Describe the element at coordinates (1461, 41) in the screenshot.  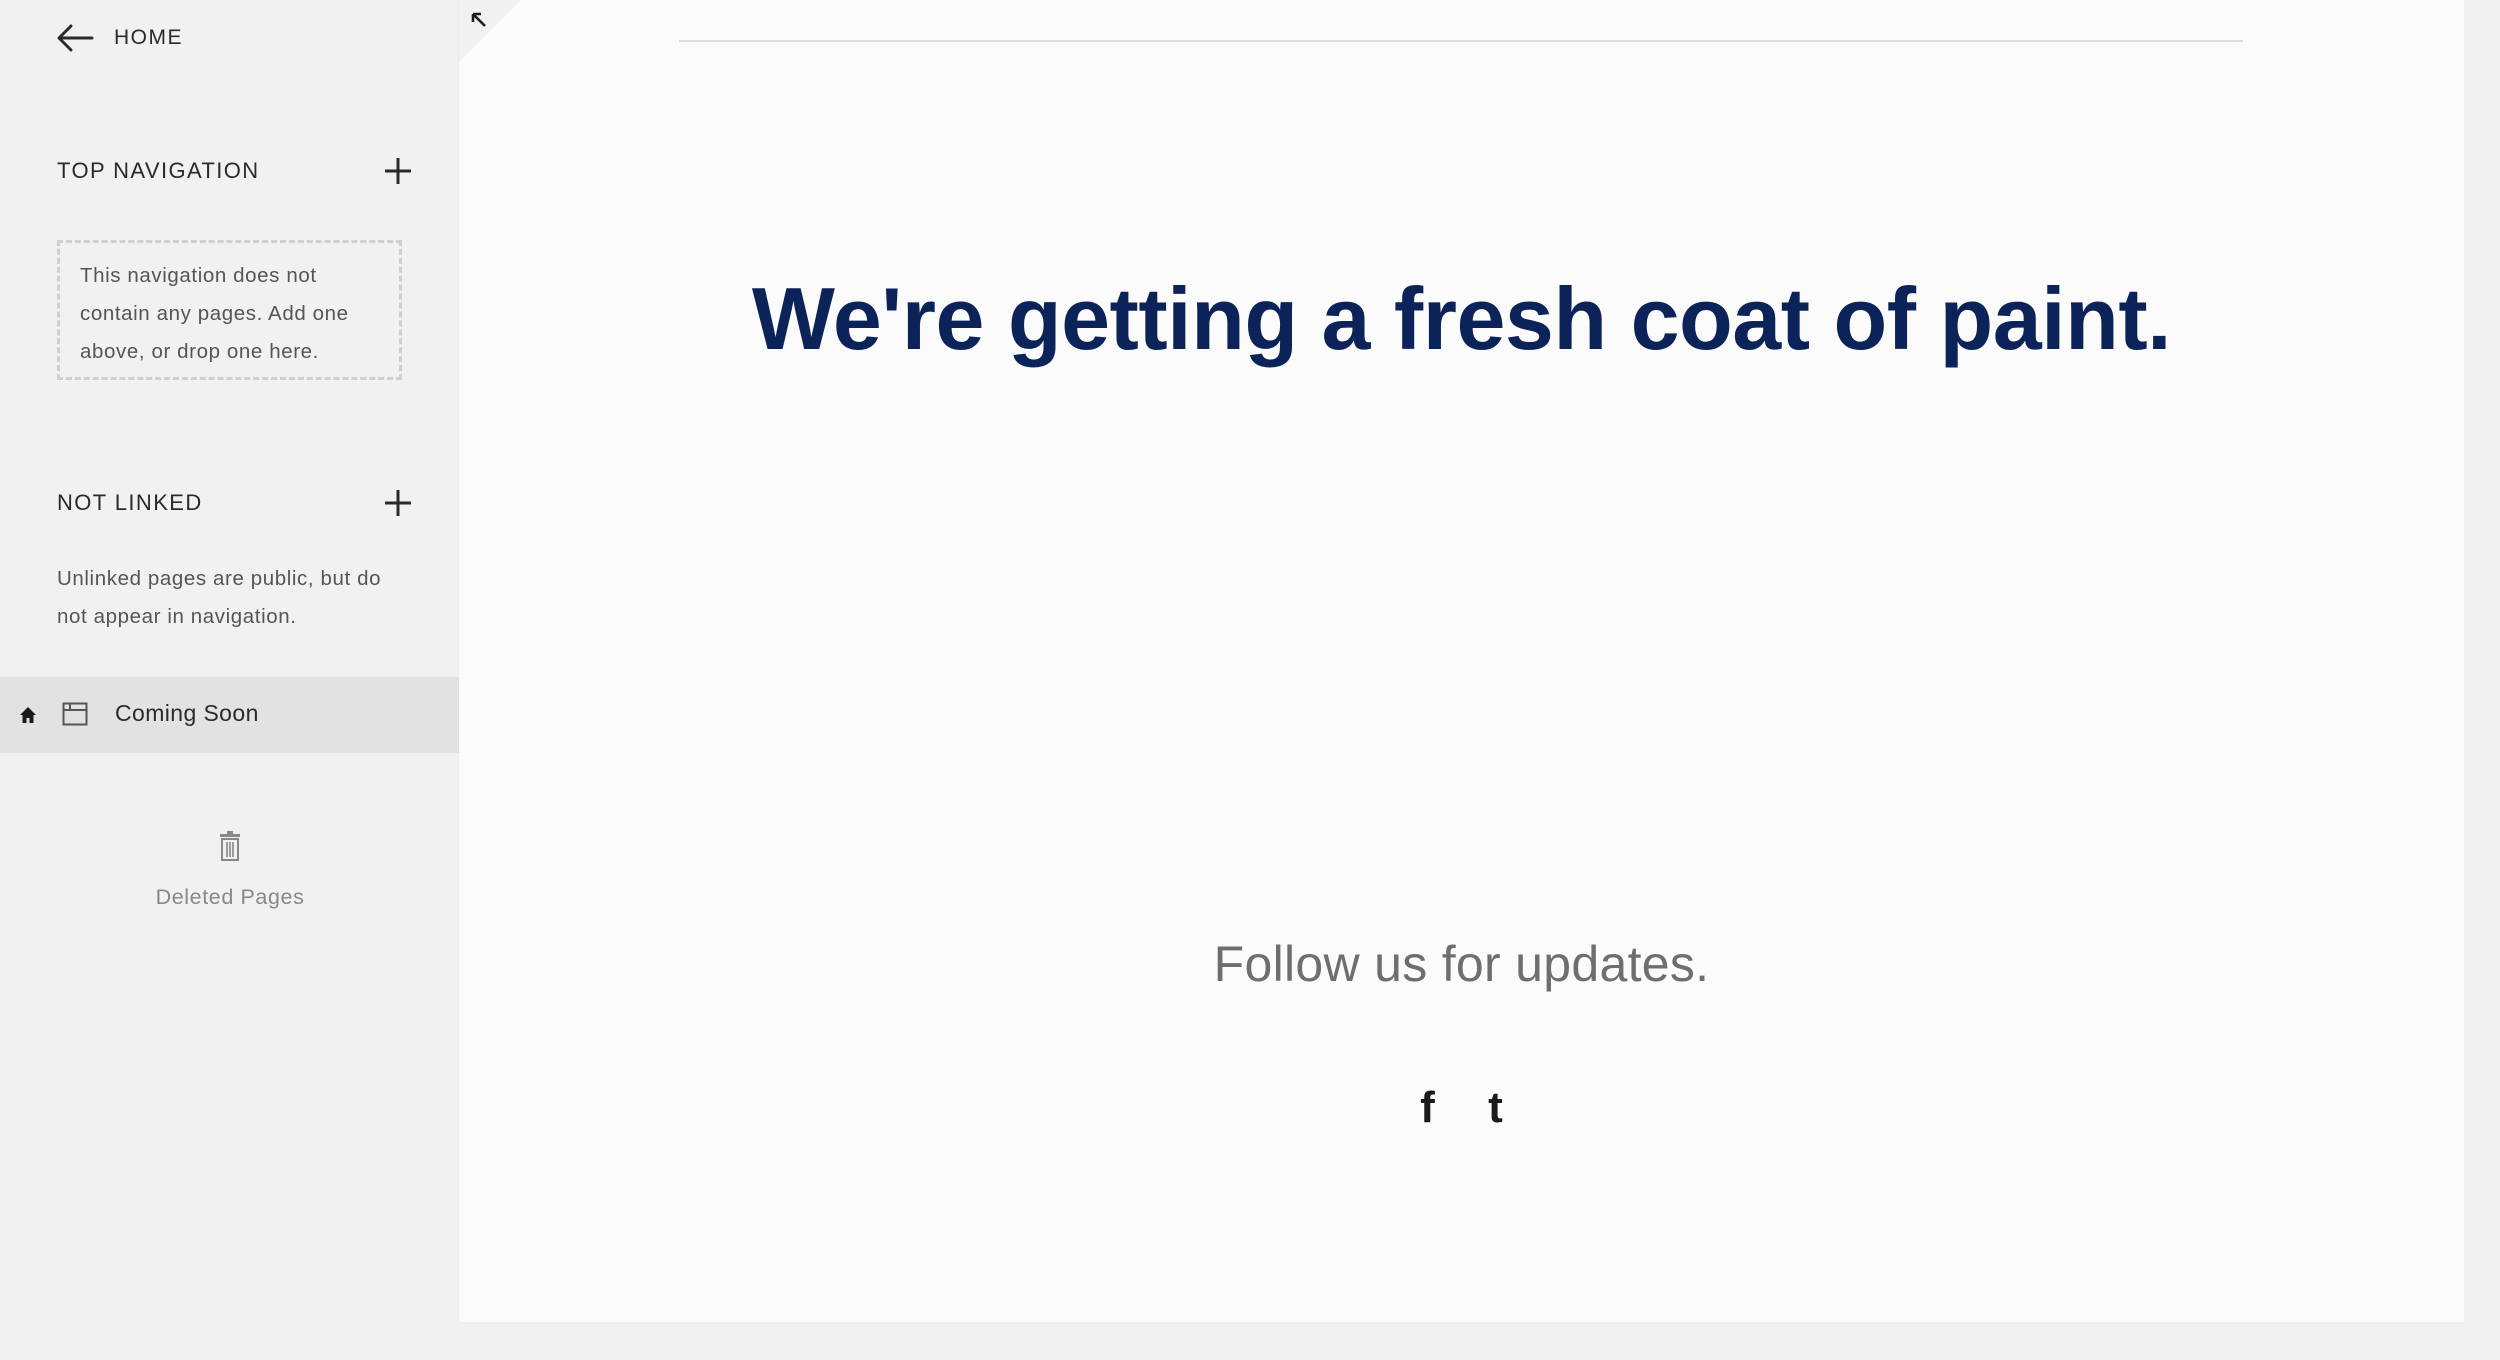
I see `header-divider` at that location.